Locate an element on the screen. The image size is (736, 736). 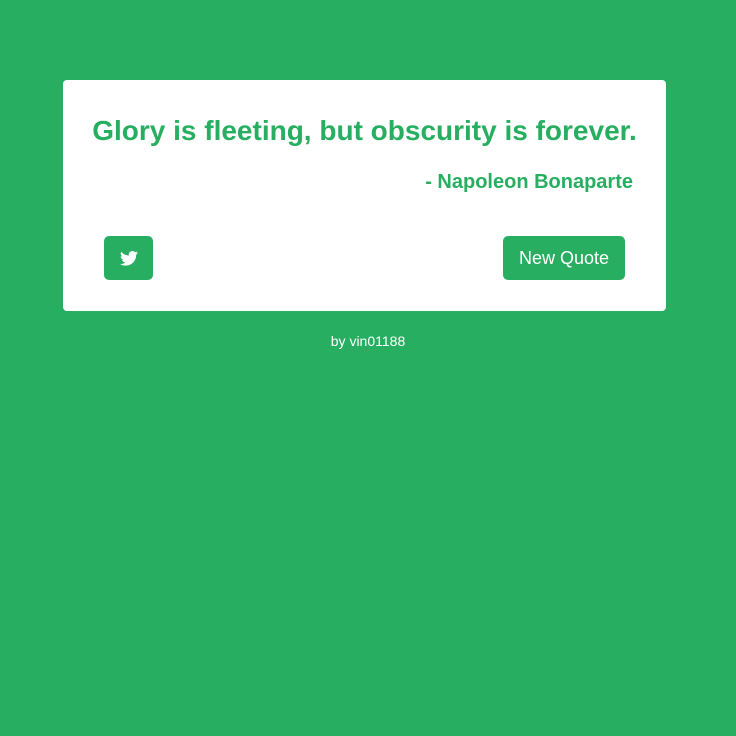
tweet-quote-button is located at coordinates (128, 258).